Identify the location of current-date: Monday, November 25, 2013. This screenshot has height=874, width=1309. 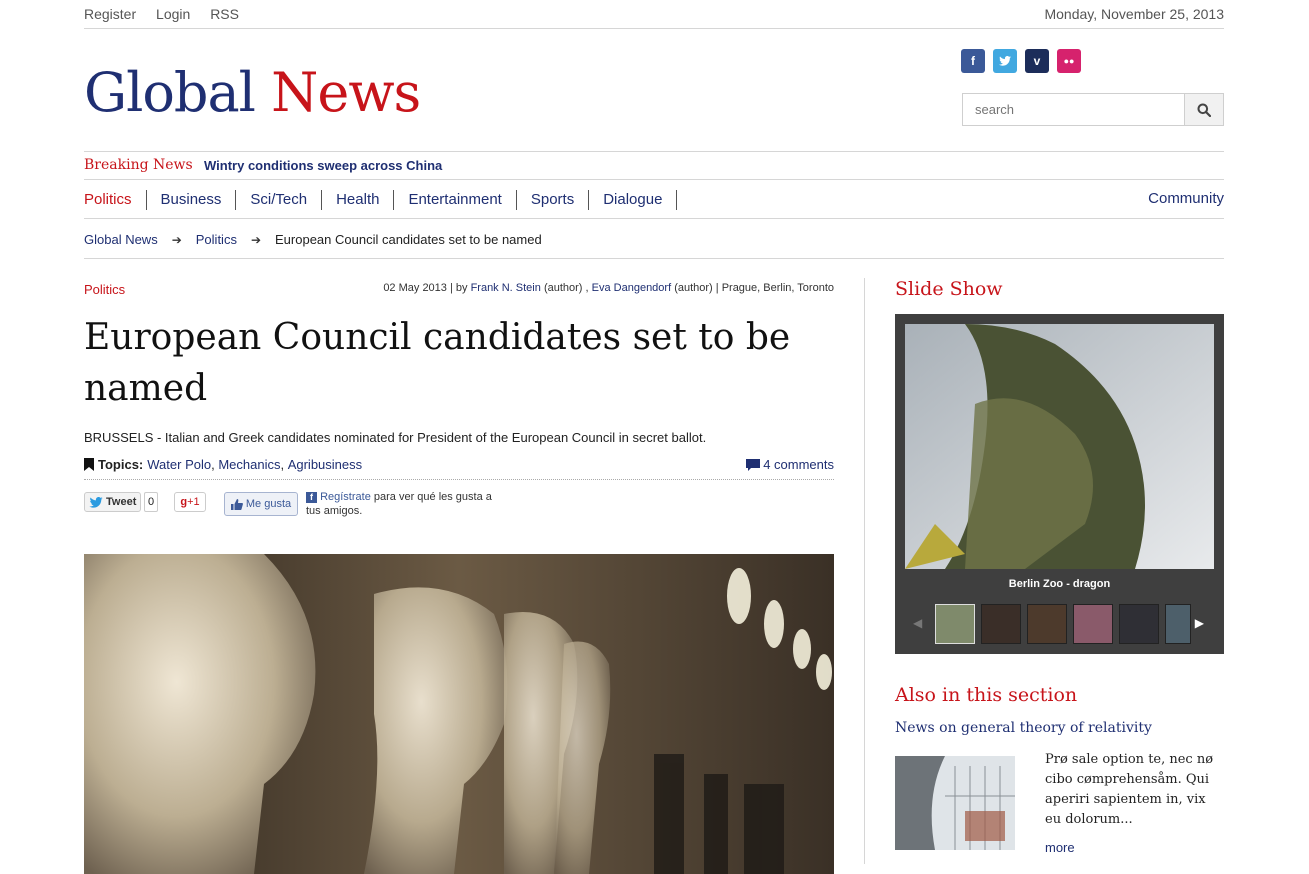
(1134, 14).